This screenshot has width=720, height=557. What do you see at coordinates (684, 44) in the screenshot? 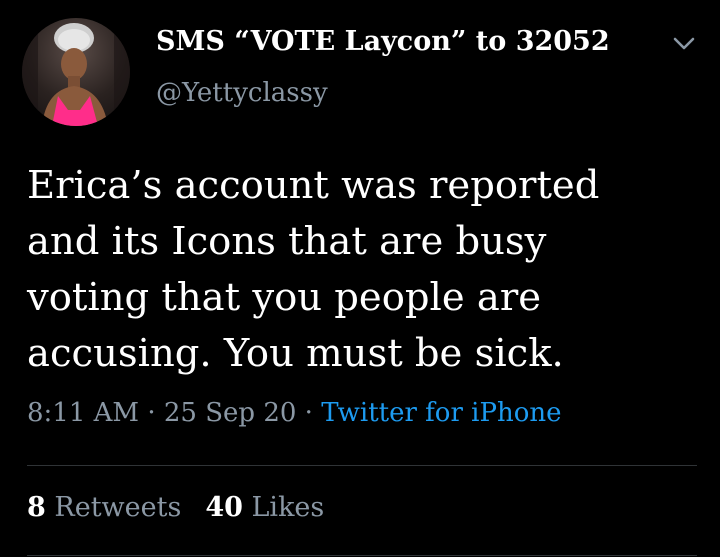
I see `chevron-down-icon` at bounding box center [684, 44].